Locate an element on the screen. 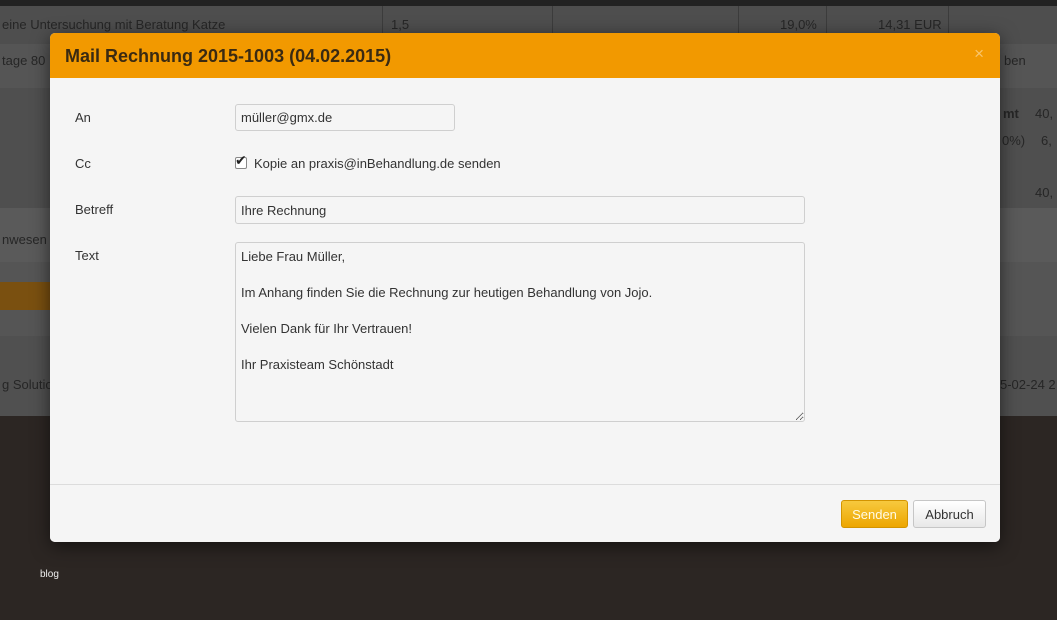  row2-right-text: ben is located at coordinates (1015, 60).